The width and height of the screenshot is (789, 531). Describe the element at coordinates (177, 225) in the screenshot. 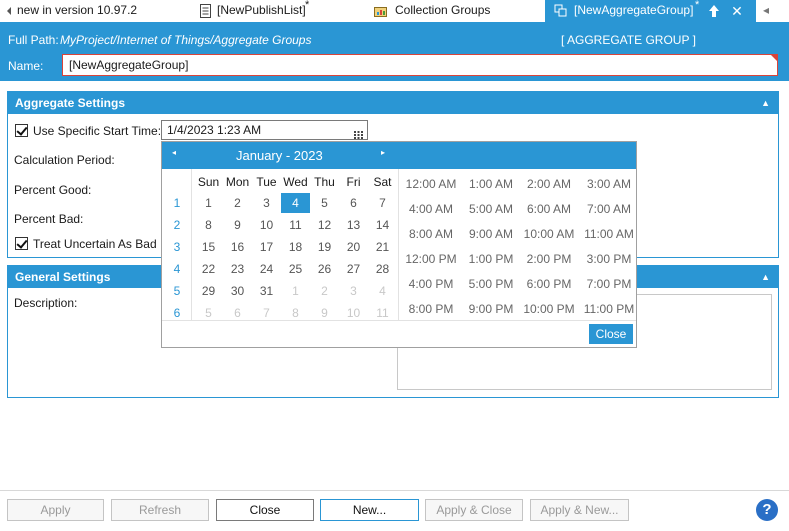

I see `week-number: 2` at that location.